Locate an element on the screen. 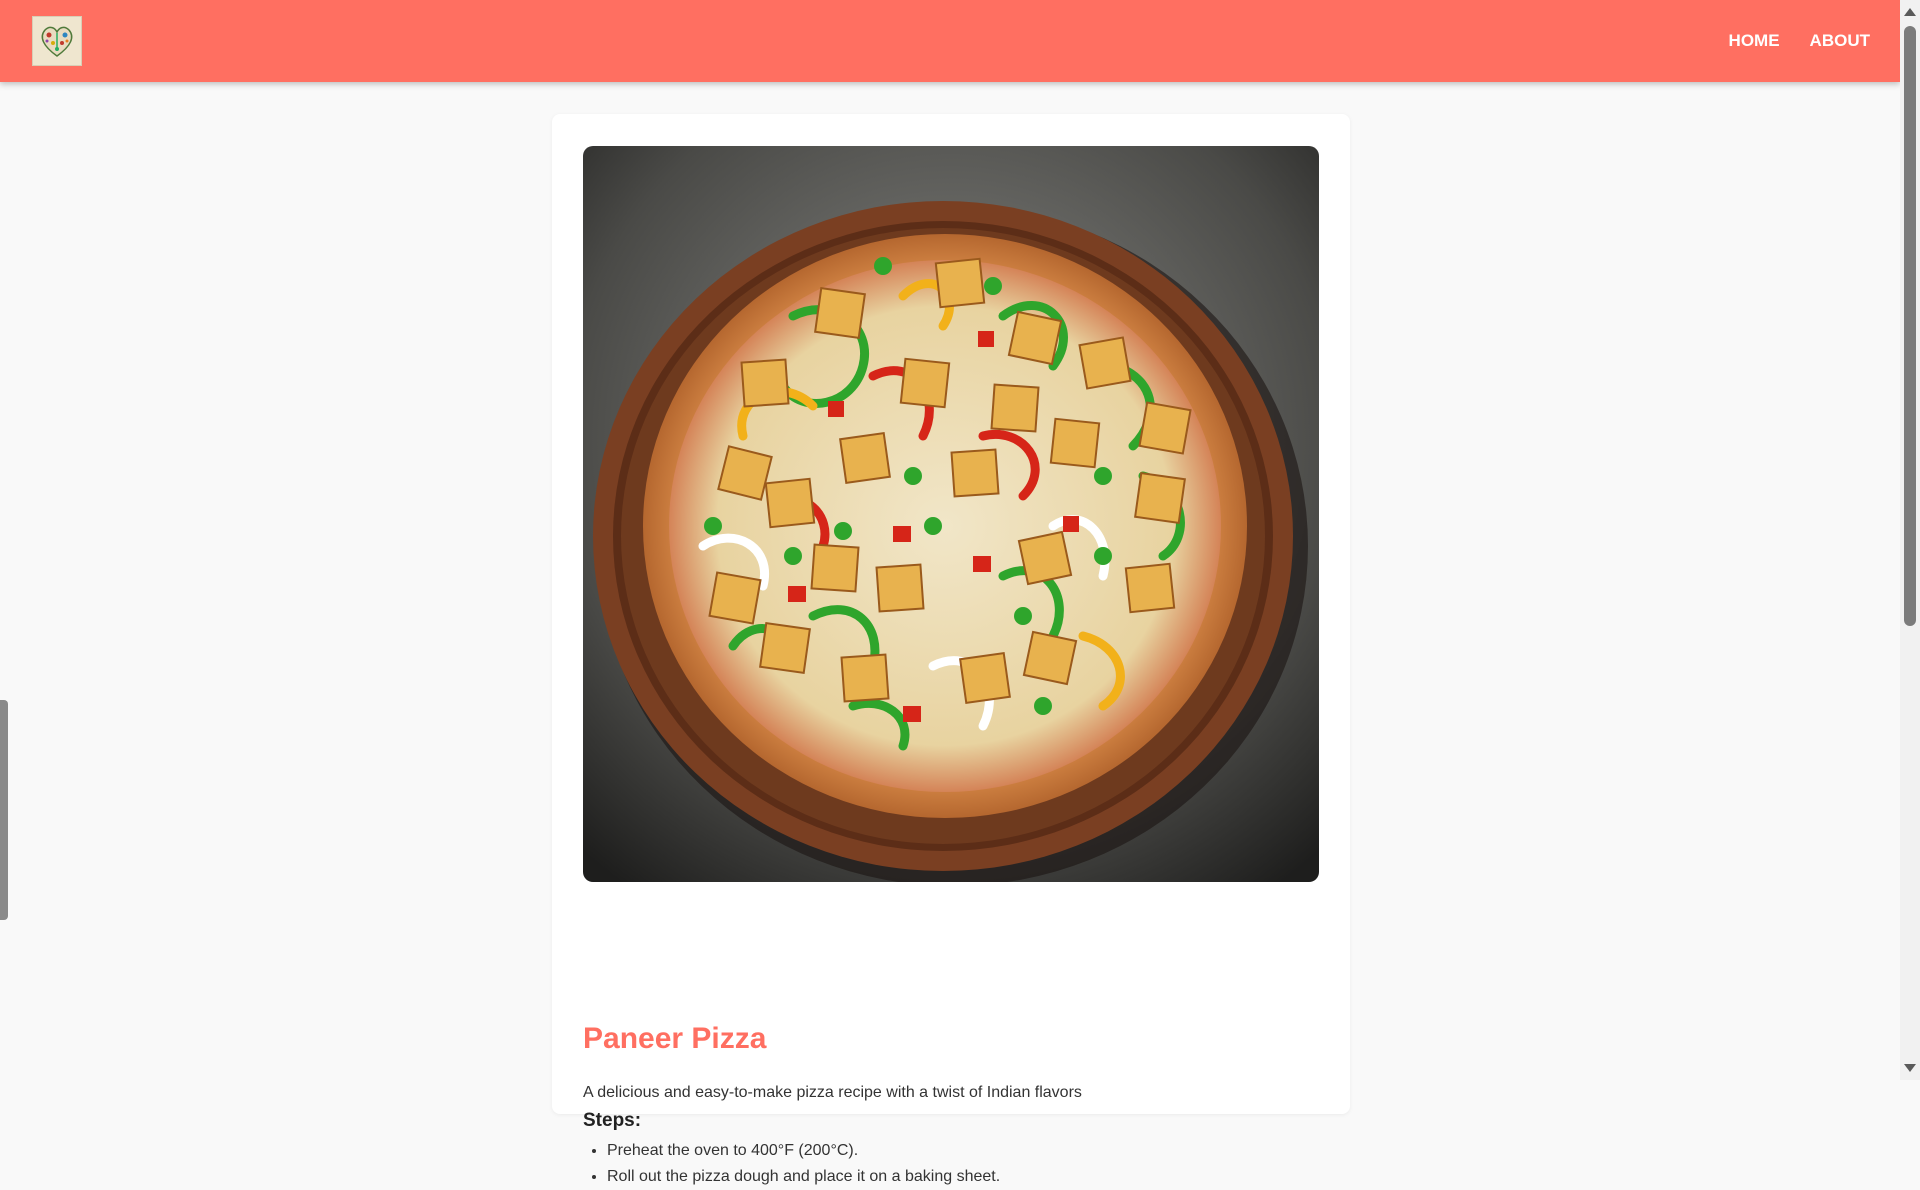 This screenshot has width=1920, height=1190. top-navbar: HOME ABOUT is located at coordinates (950, 41).